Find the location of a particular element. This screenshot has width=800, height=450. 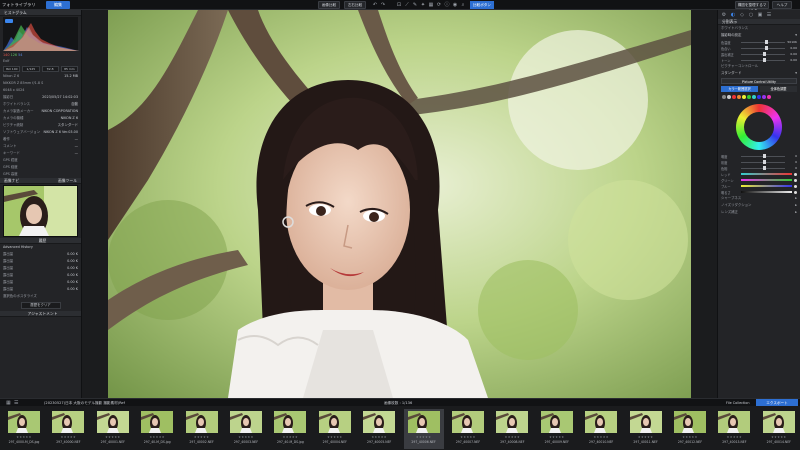

tab-global-color: 全体色調整 is located at coordinates (778, 89).